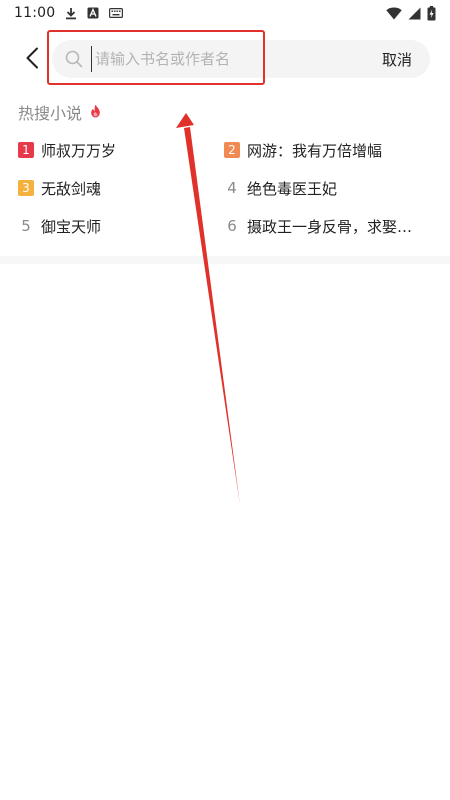 Image resolution: width=450 pixels, height=800 pixels. Describe the element at coordinates (225, 13) in the screenshot. I see `status-bar: 11:00` at that location.